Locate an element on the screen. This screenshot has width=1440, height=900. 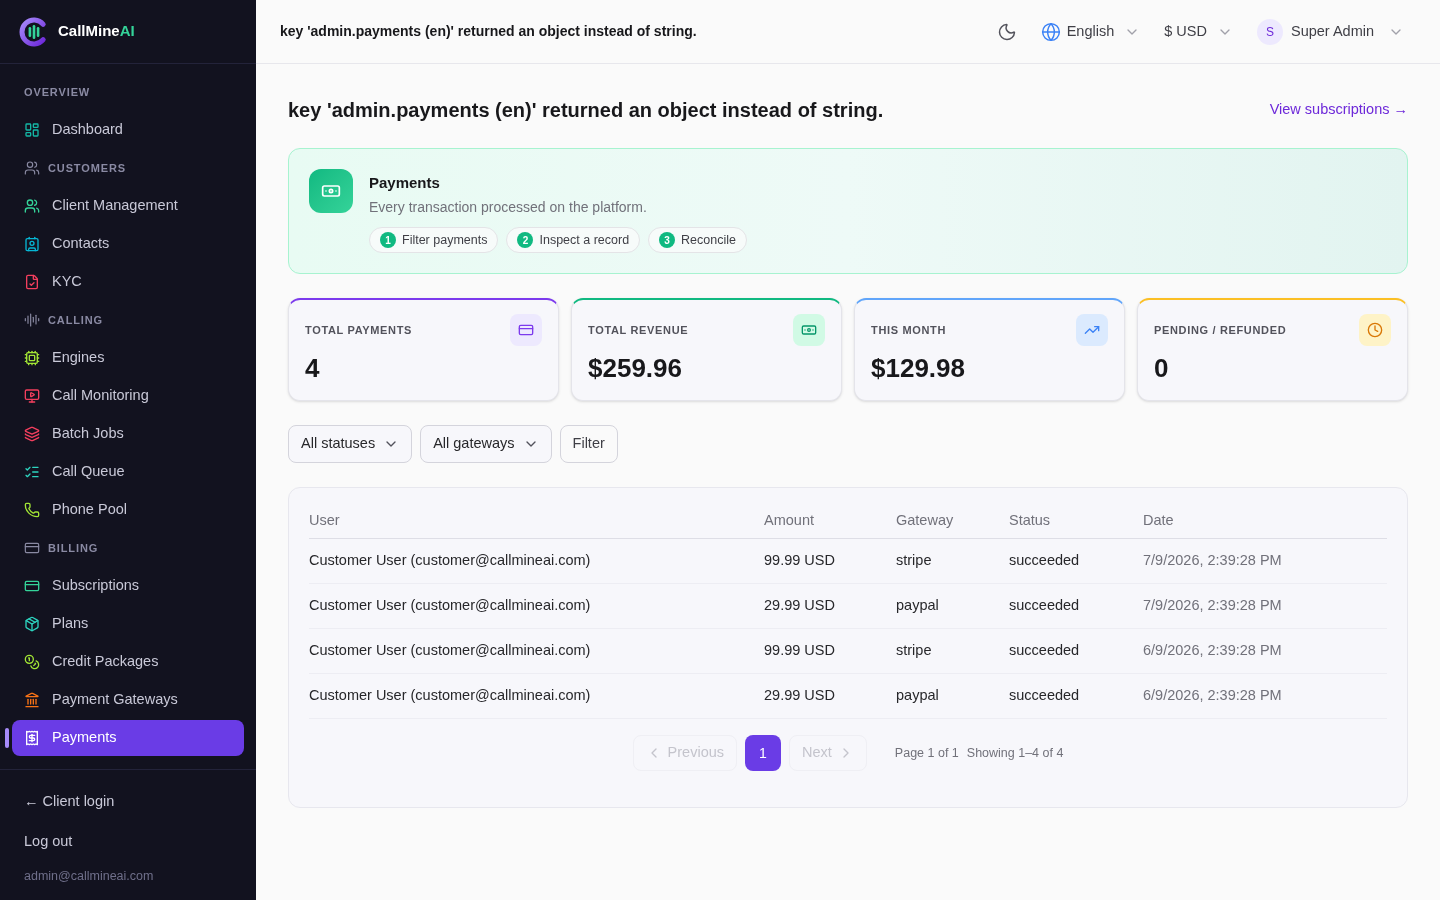
stat-label: TOTAL REVENUE is located at coordinates (638, 330).